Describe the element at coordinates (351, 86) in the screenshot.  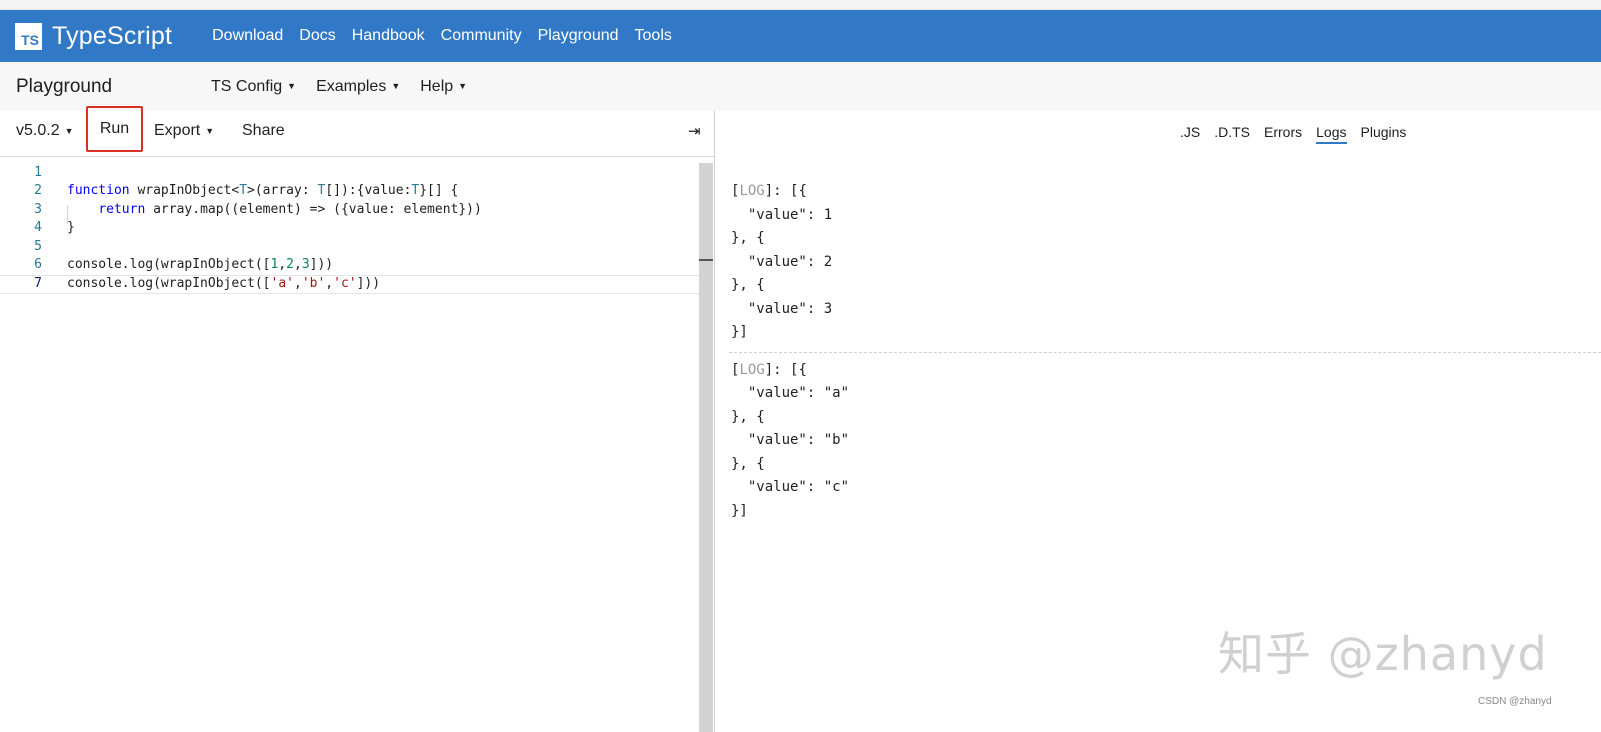
I see `examples-label: Examples` at that location.